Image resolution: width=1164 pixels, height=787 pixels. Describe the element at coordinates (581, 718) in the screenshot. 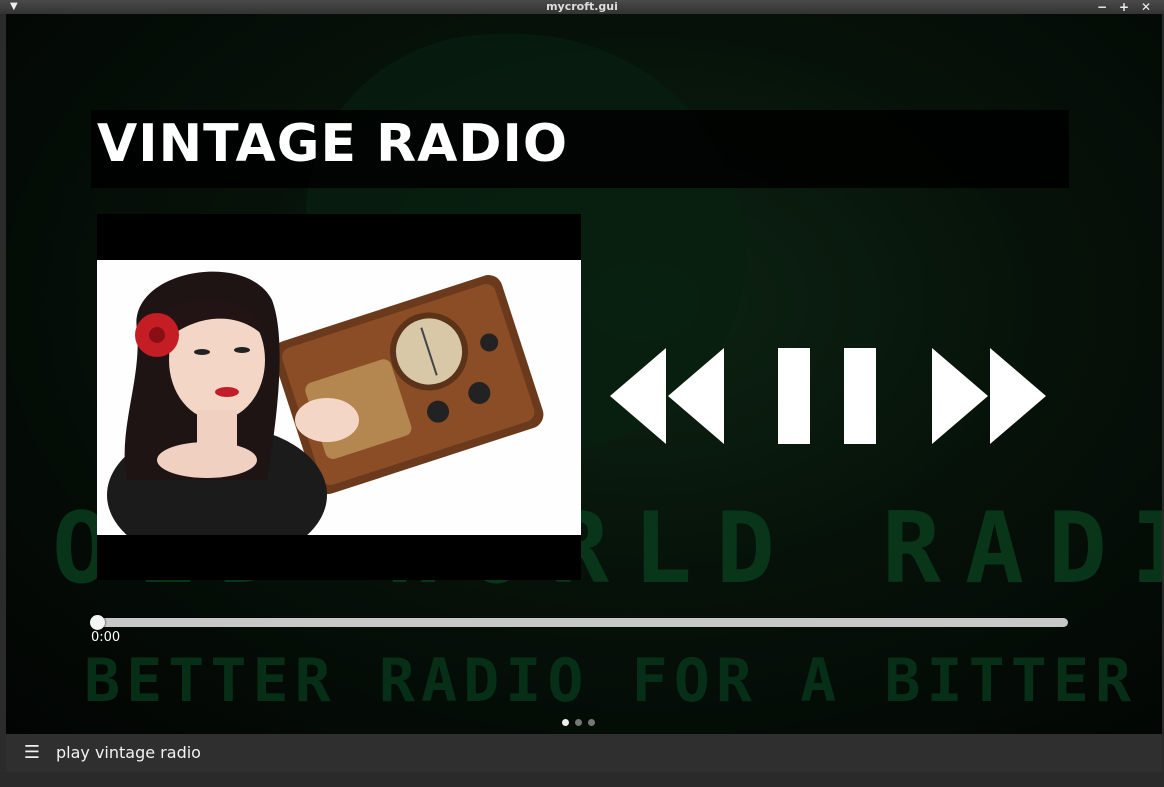

I see `page-indicator` at that location.